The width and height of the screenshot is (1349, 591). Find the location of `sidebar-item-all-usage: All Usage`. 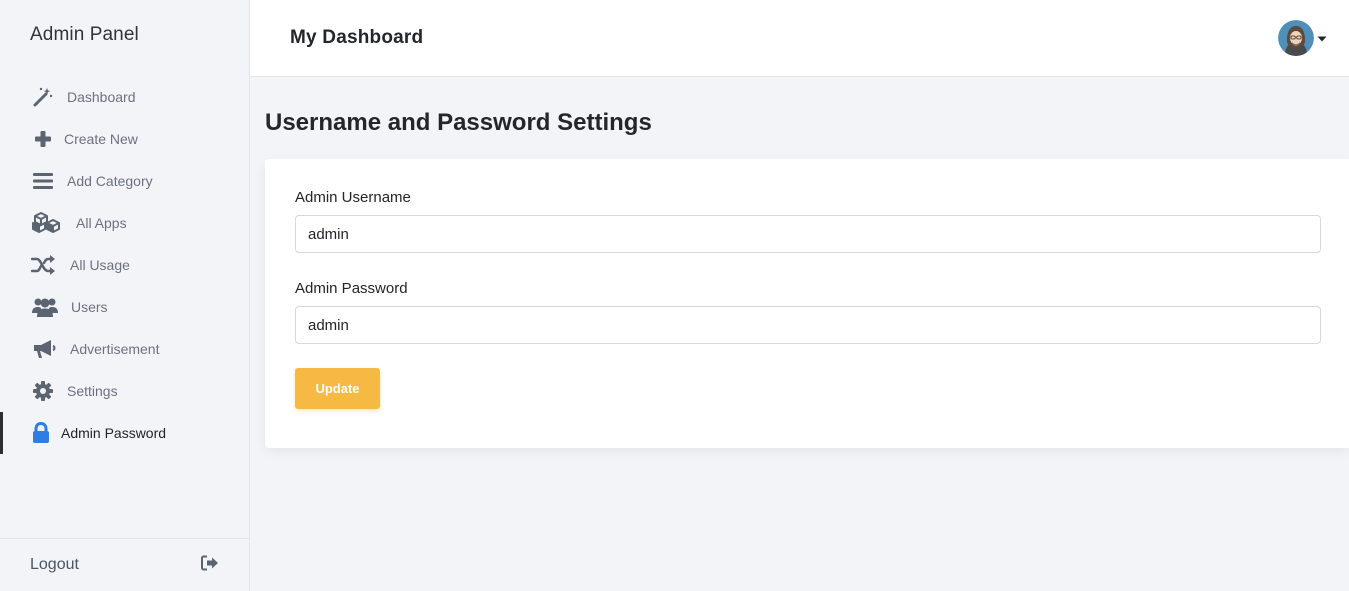

sidebar-item-all-usage: All Usage is located at coordinates (124, 265).